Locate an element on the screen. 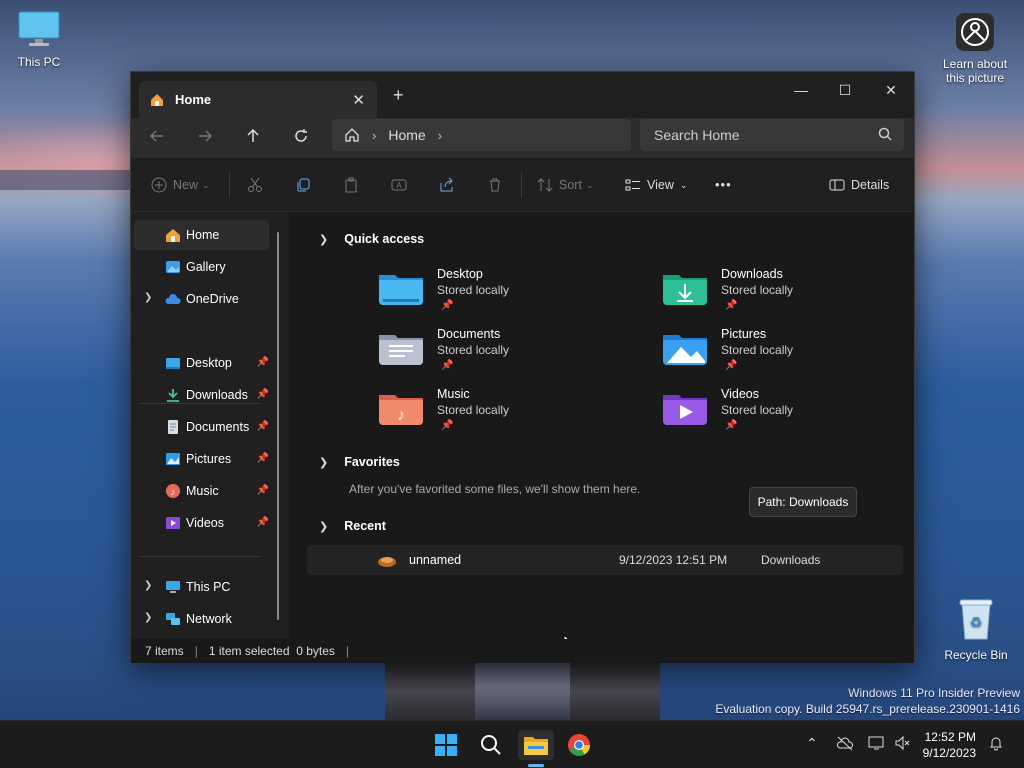  details-button: Details is located at coordinates (859, 185).